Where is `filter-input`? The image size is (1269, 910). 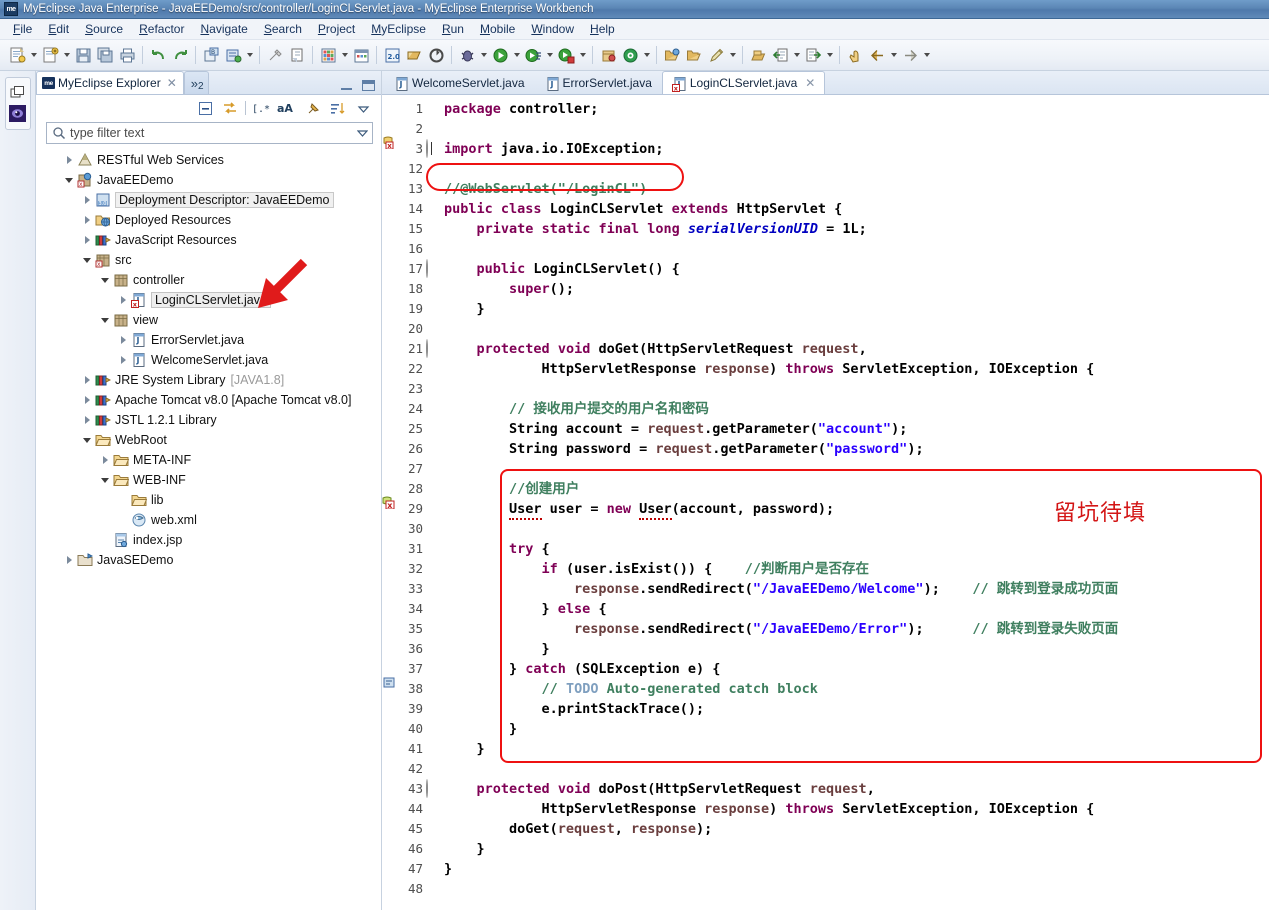 filter-input is located at coordinates (210, 133).